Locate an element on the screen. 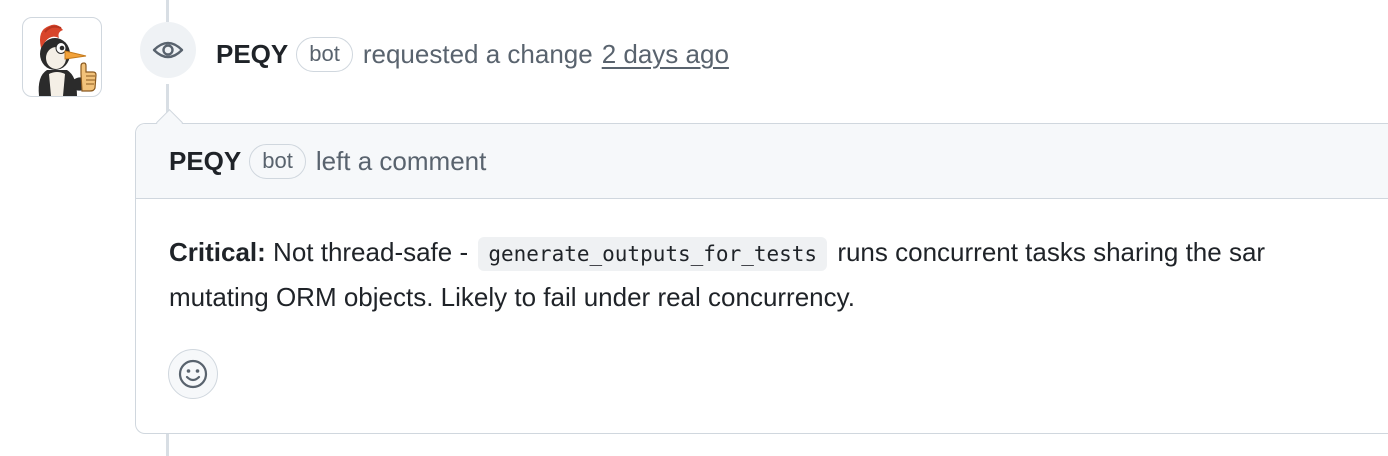 This screenshot has height=456, width=1388. event-timestamp-link: 2 days ago is located at coordinates (665, 54).